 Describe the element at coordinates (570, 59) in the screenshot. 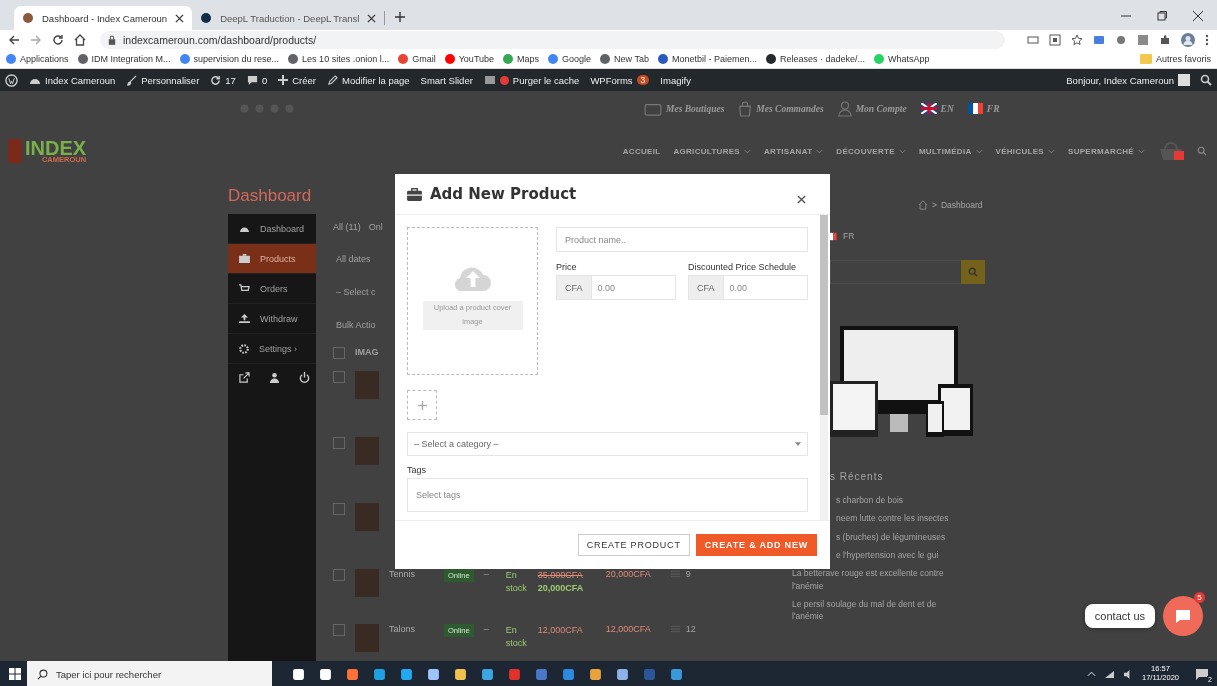

I see `bookmark: Google` at that location.